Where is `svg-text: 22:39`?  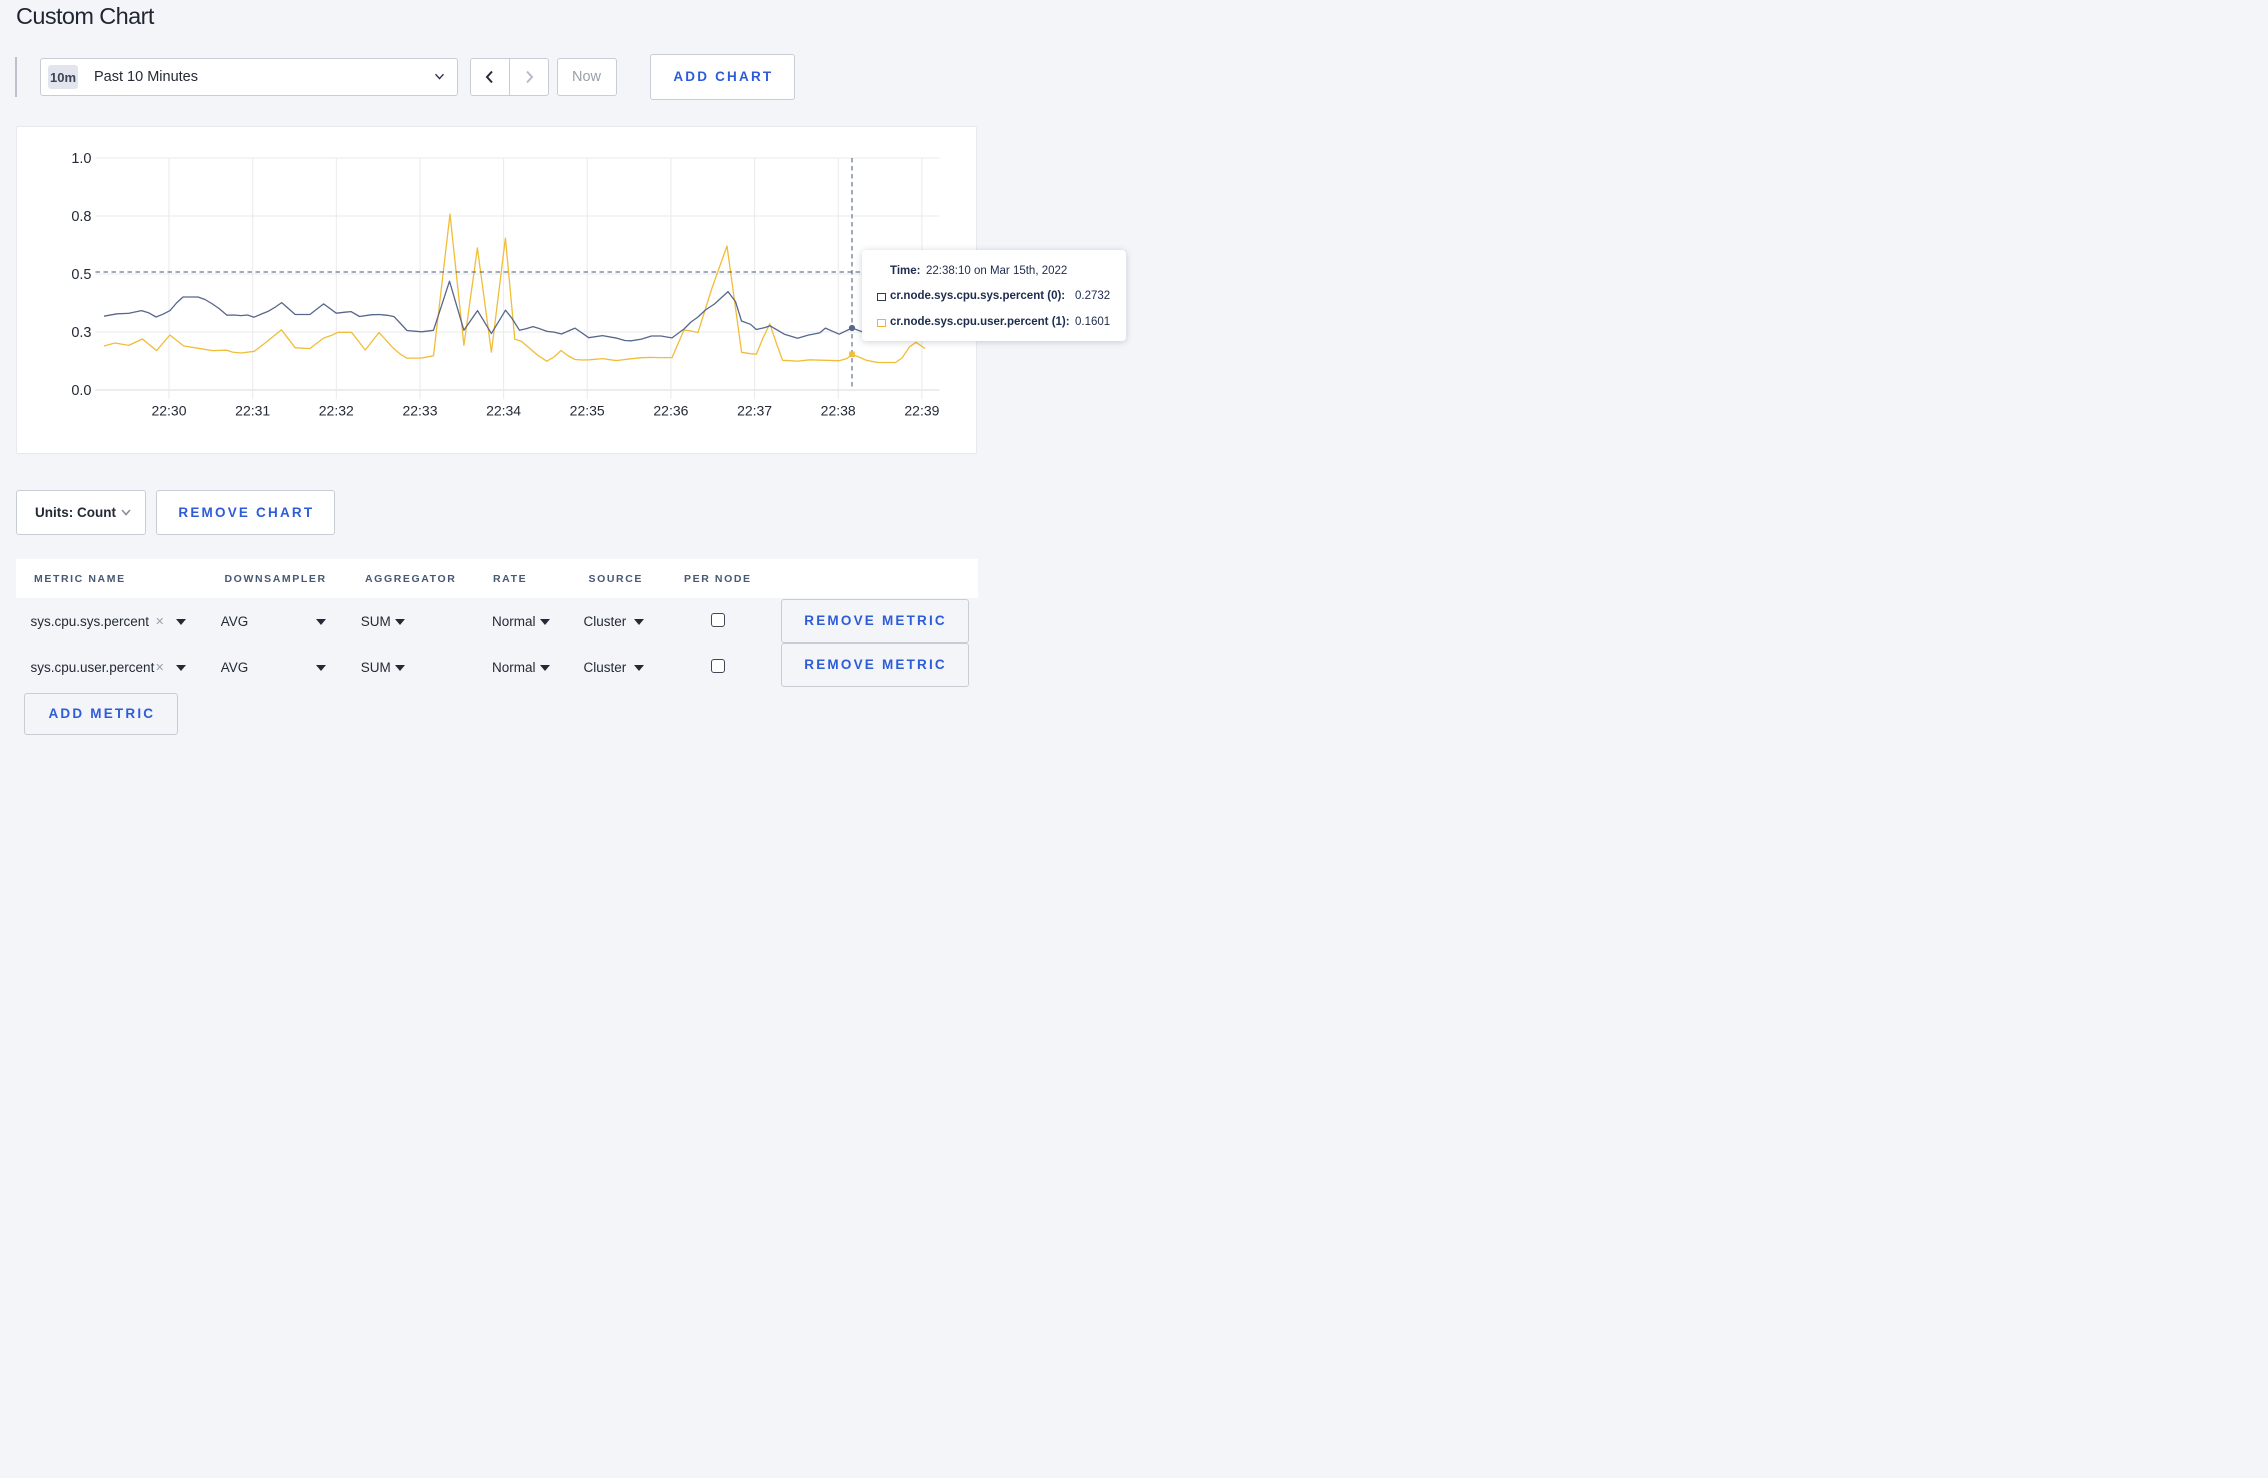 svg-text: 22:39 is located at coordinates (921, 411).